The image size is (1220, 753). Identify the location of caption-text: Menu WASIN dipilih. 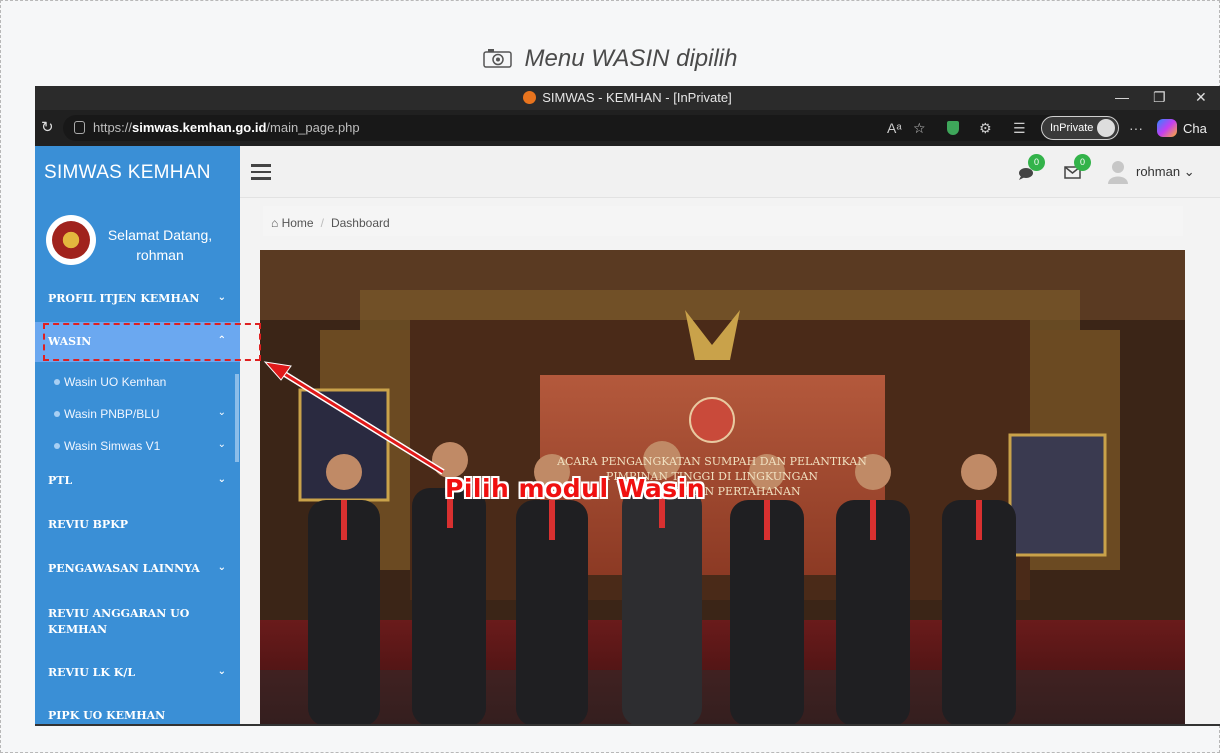
(631, 58).